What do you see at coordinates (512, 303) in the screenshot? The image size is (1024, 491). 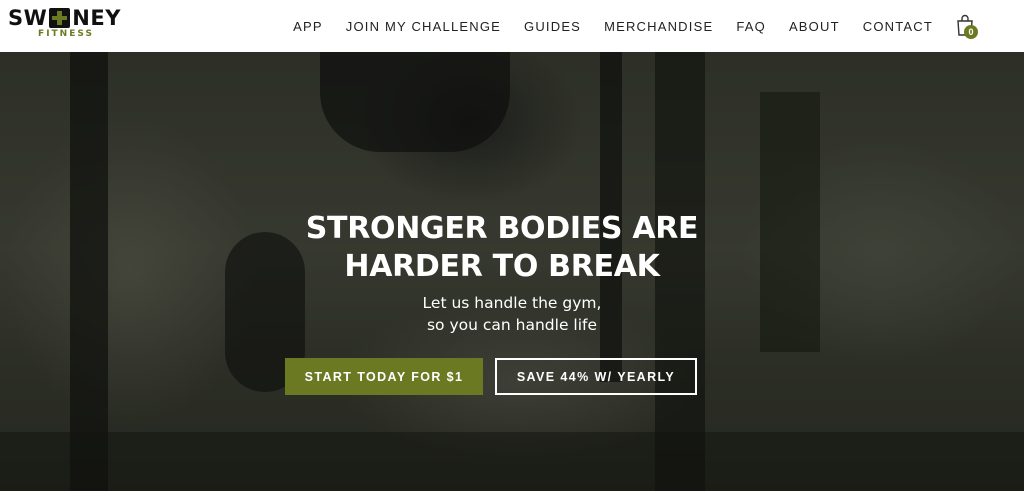 I see `hero-subtitle-line-1: Let us handle the gym,` at bounding box center [512, 303].